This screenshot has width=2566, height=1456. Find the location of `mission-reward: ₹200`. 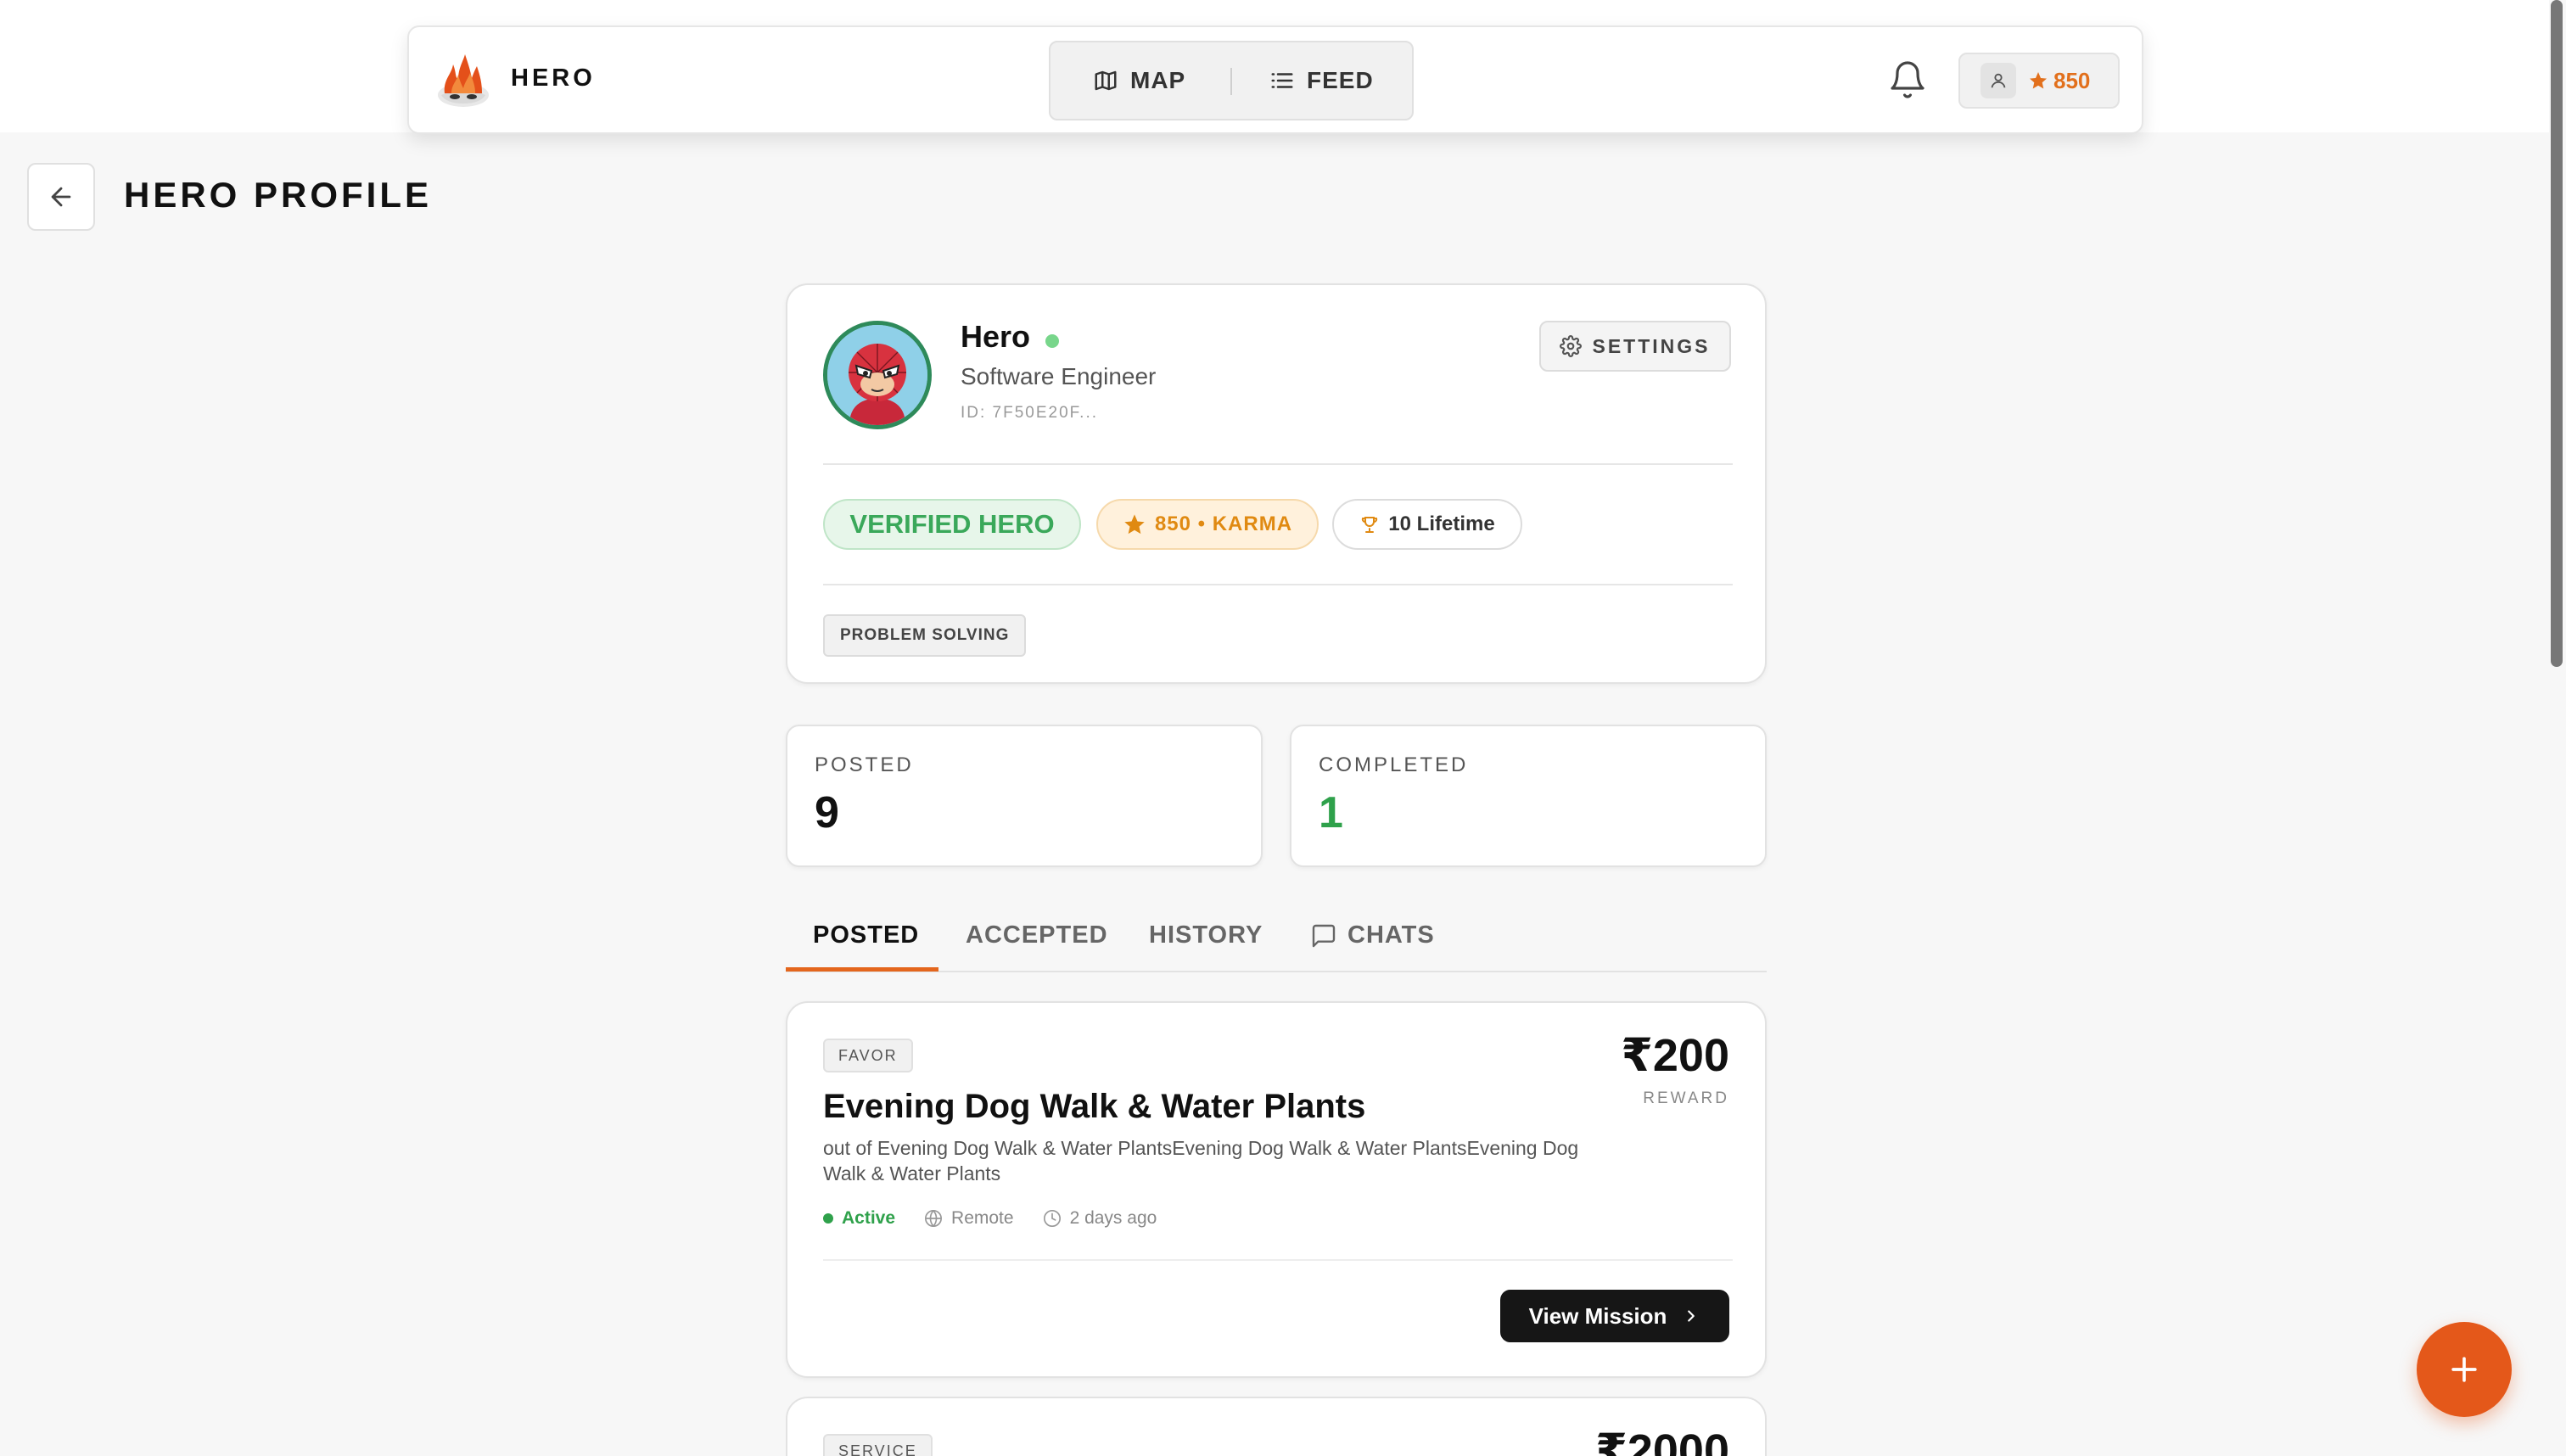

mission-reward: ₹200 is located at coordinates (1675, 1055).